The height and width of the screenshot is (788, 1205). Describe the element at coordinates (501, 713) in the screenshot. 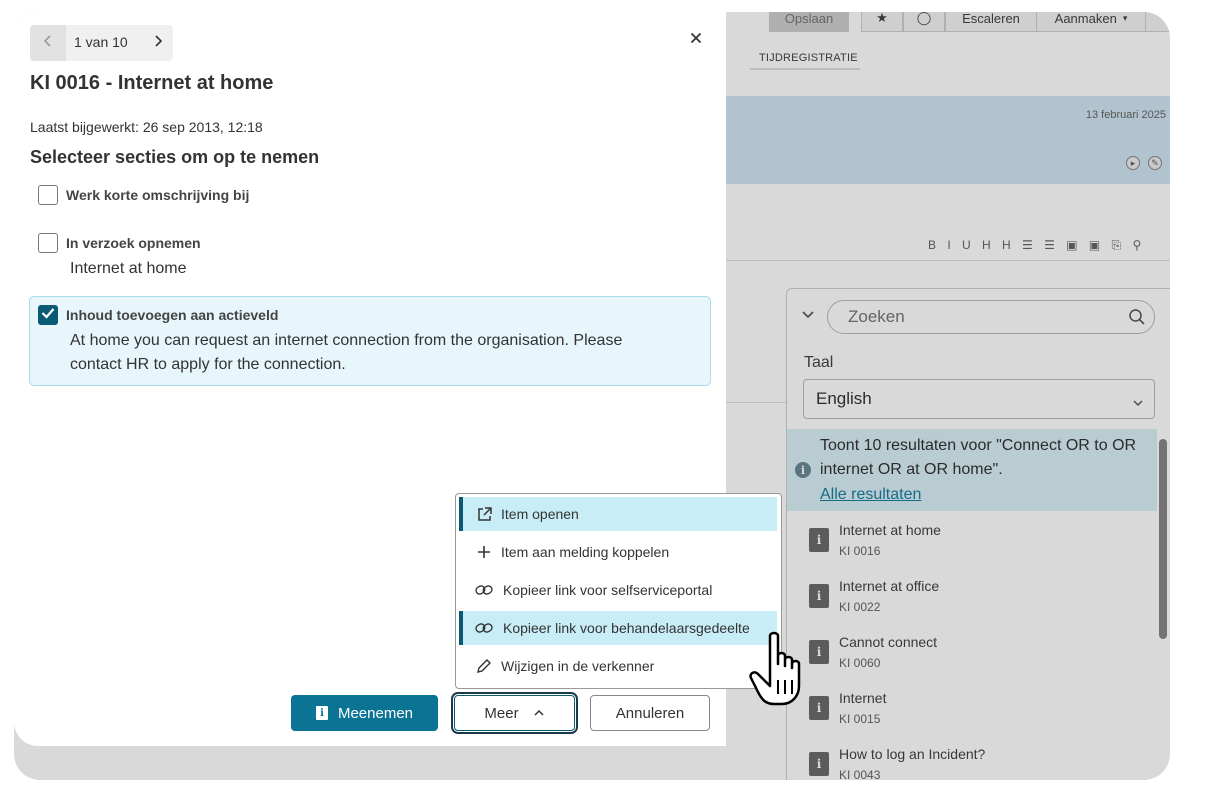

I see `more-button-label: Meer` at that location.